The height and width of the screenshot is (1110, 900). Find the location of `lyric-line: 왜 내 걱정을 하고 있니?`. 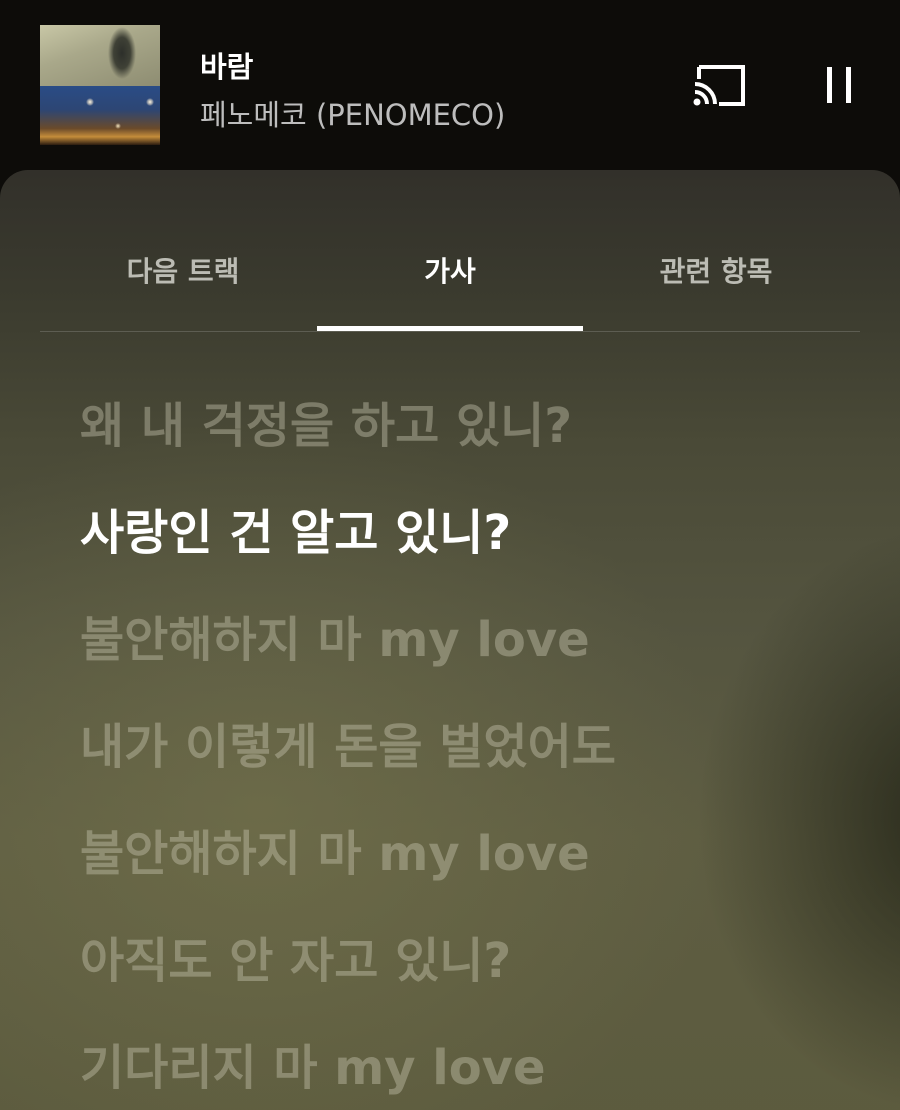

lyric-line: 왜 내 걱정을 하고 있니? is located at coordinates (480, 445).